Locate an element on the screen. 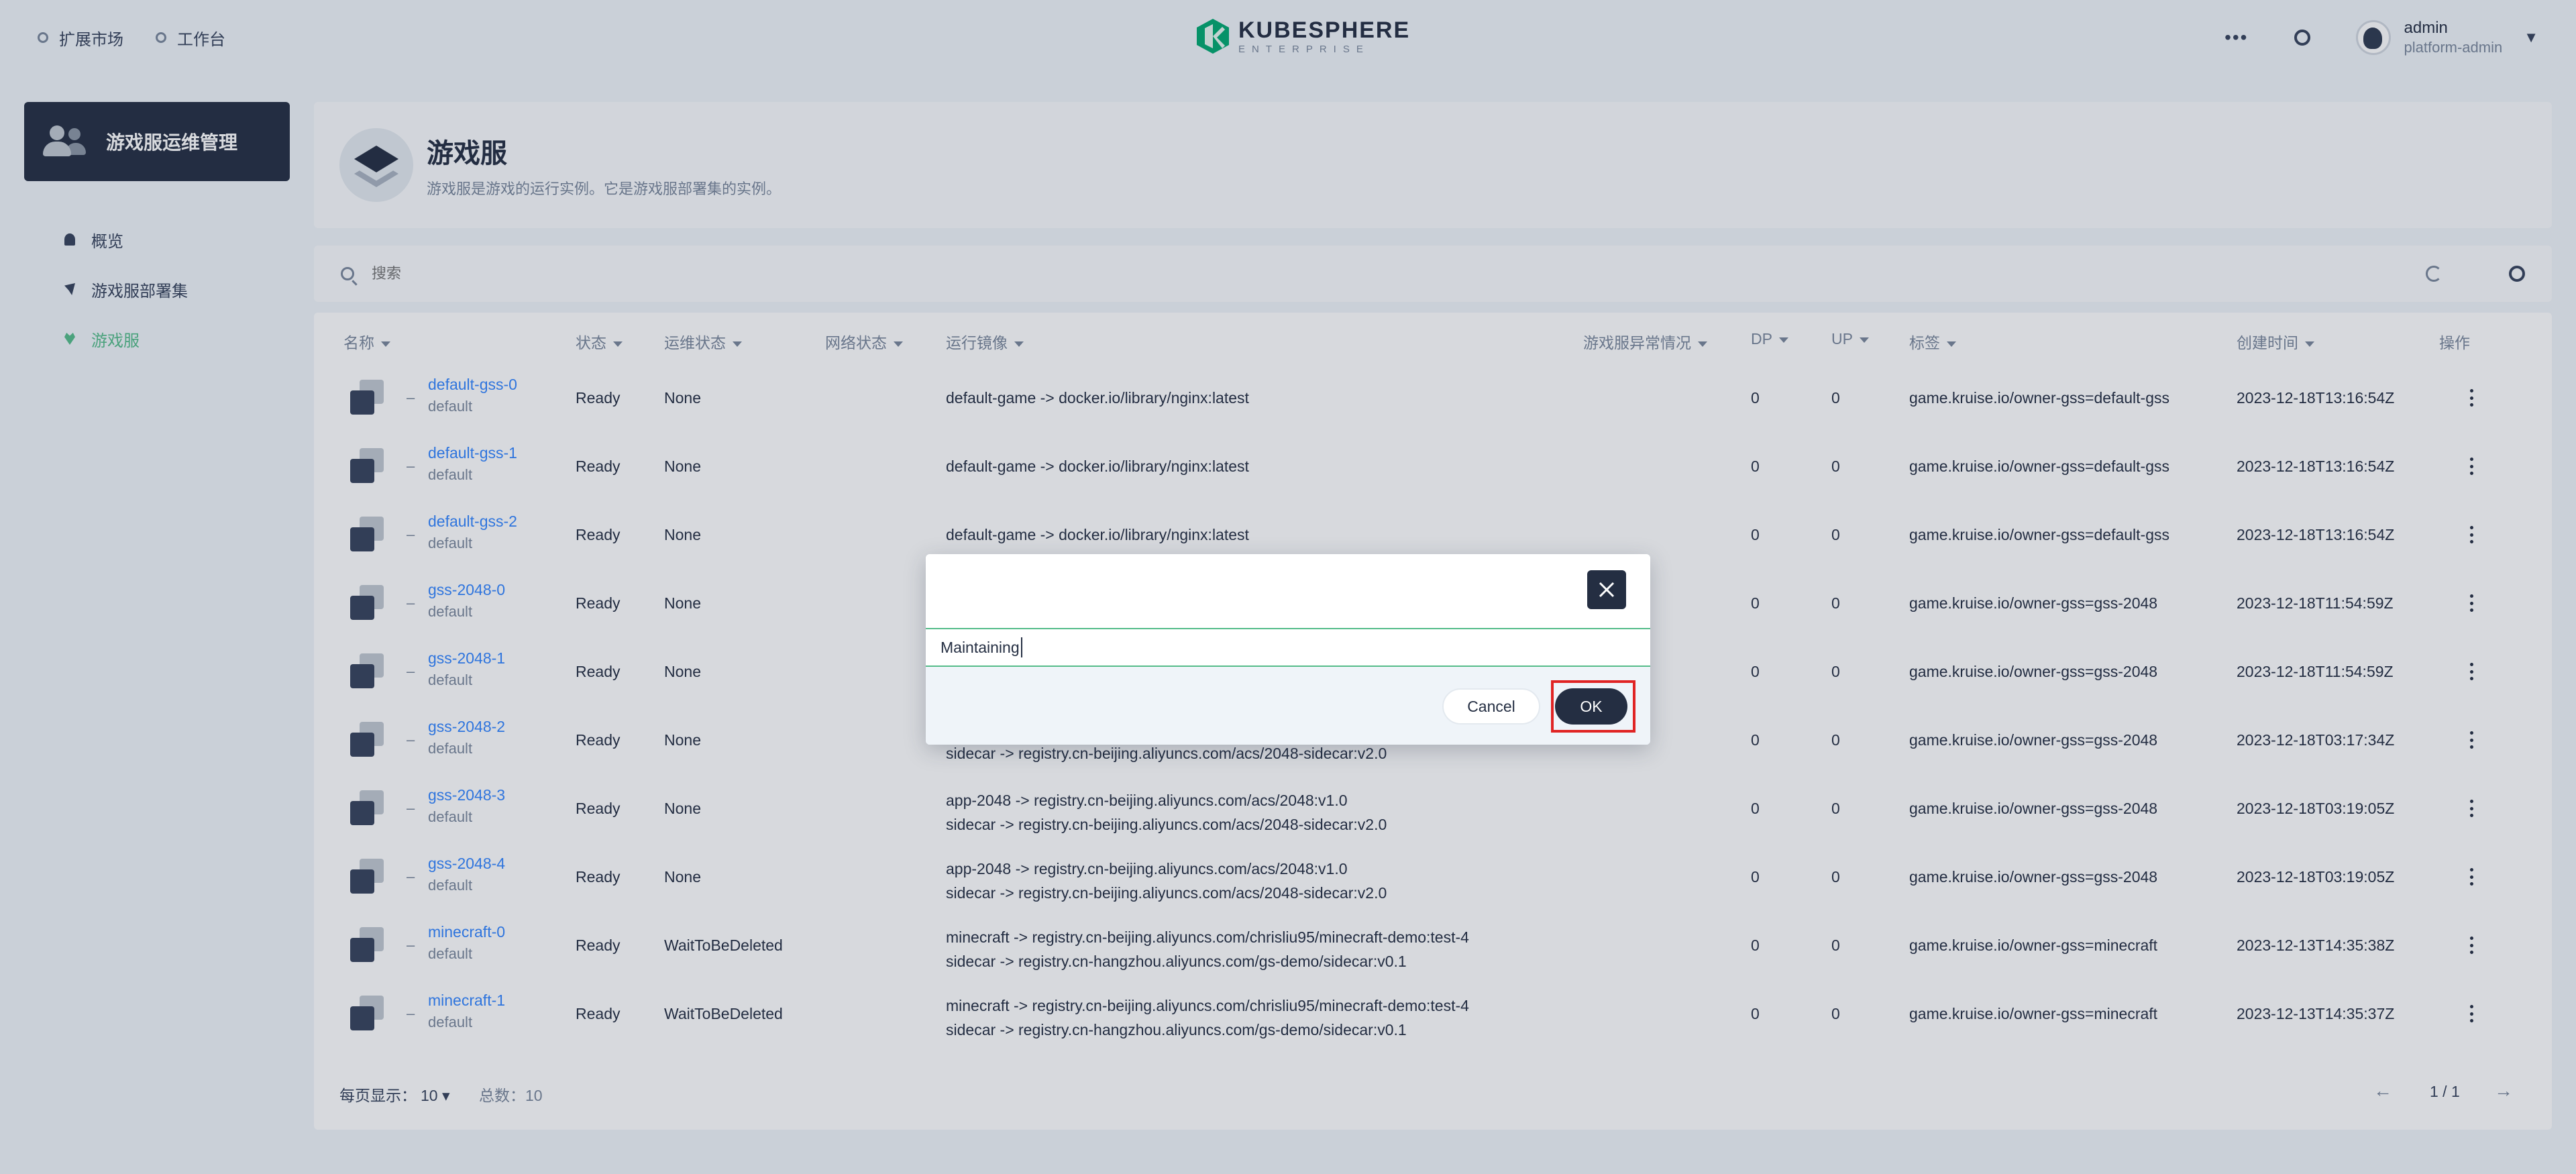 This screenshot has width=2576, height=1174. close-button is located at coordinates (1606, 589).